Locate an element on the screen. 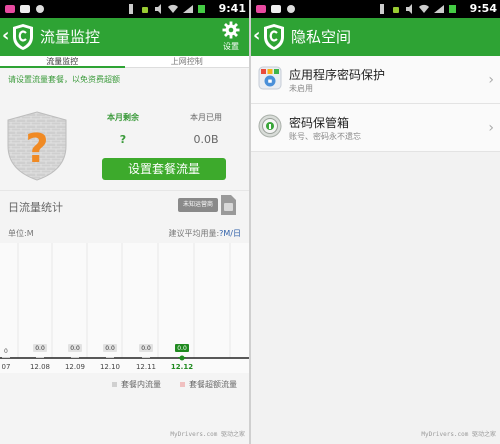 The height and width of the screenshot is (444, 500). list-item-app-lock: 应用程序密码保护 未启用 › is located at coordinates (375, 80).